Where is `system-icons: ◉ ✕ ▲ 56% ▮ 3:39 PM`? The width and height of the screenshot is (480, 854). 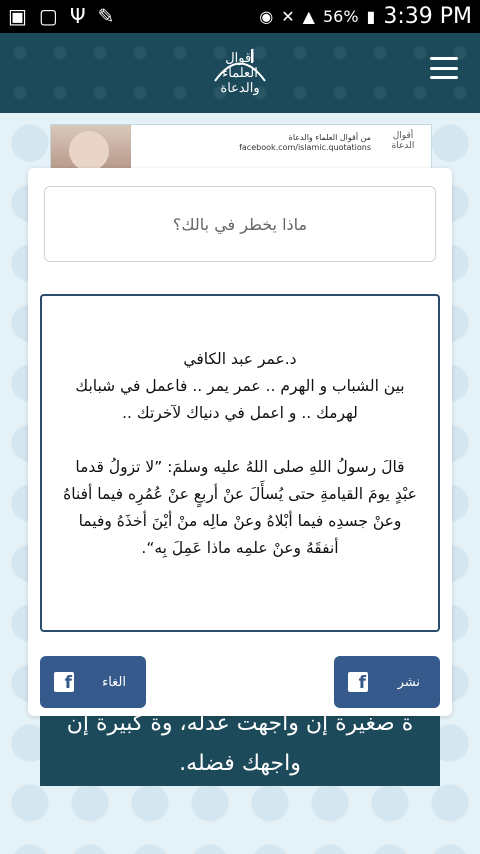 system-icons: ◉ ✕ ▲ 56% ▮ 3:39 PM is located at coordinates (369, 16).